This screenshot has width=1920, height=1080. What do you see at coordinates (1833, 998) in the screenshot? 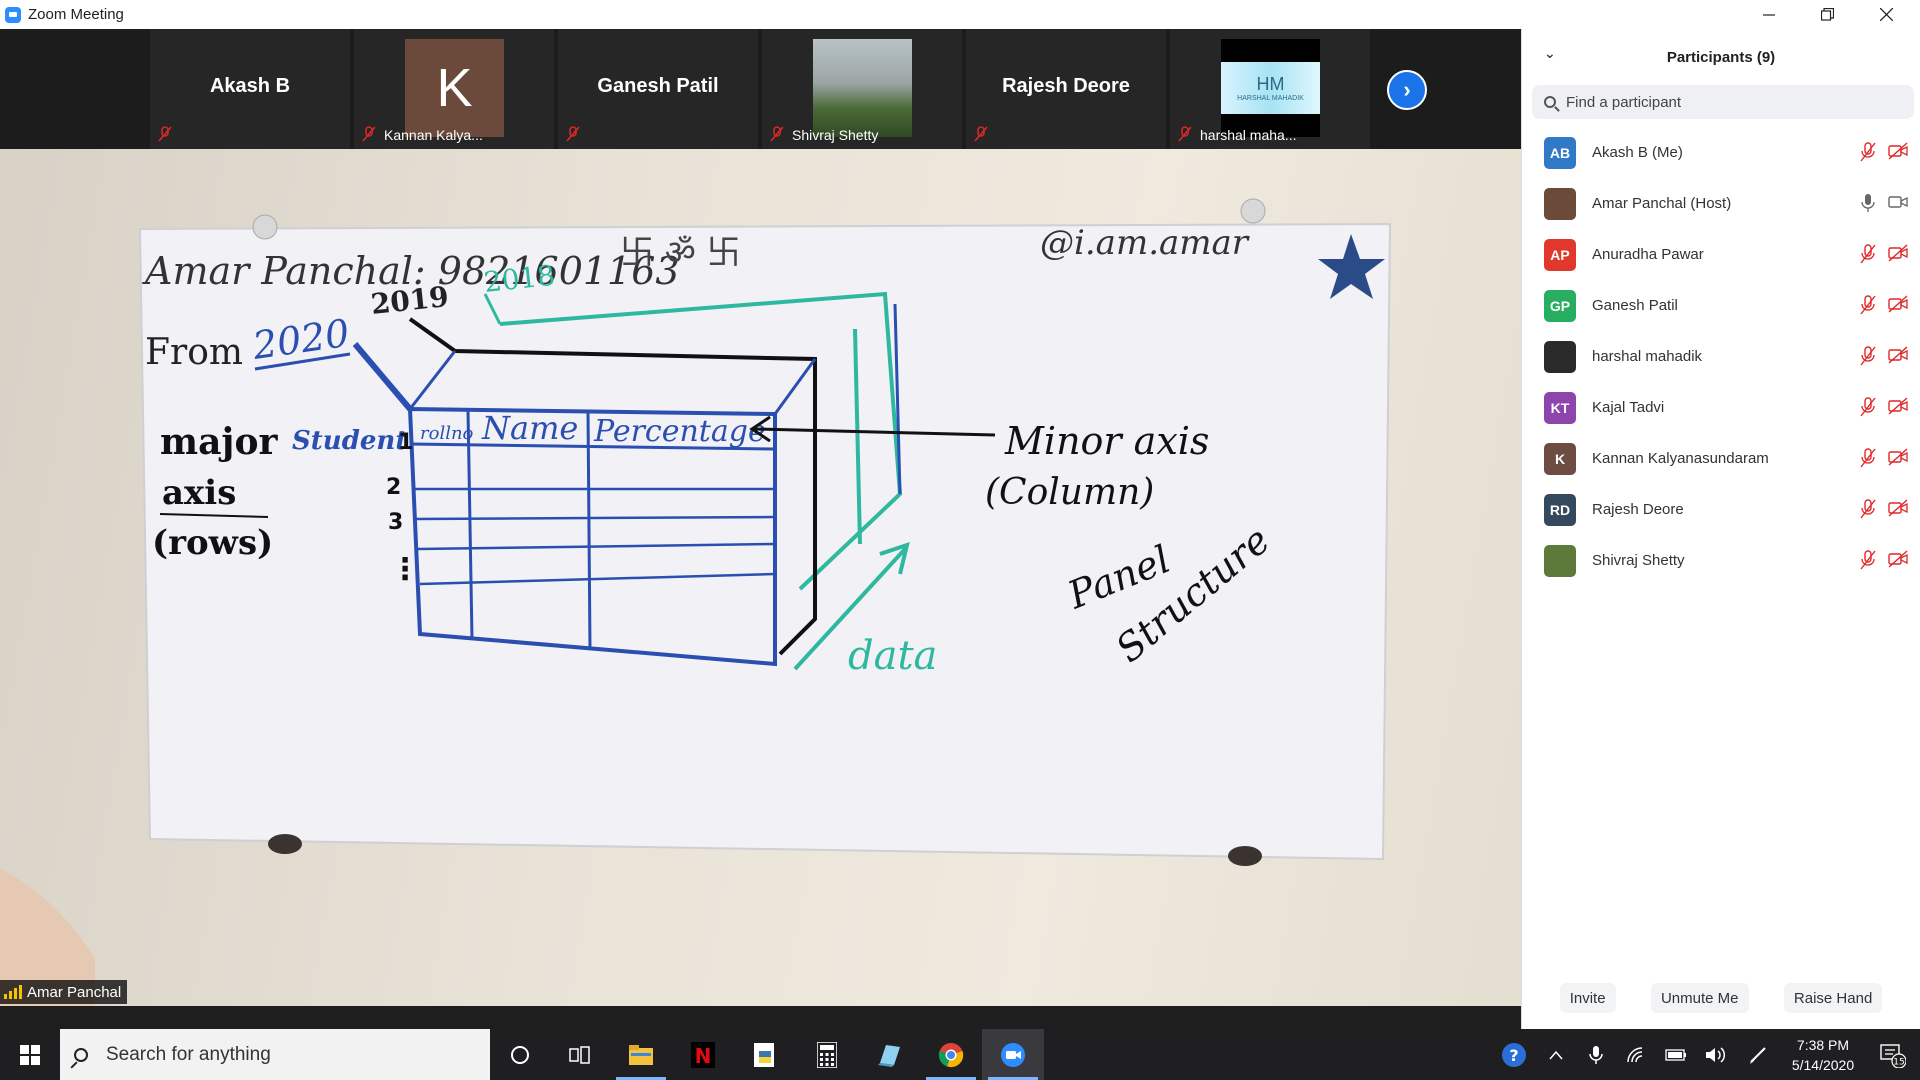
I see `raise-hand-button: Raise Hand` at bounding box center [1833, 998].